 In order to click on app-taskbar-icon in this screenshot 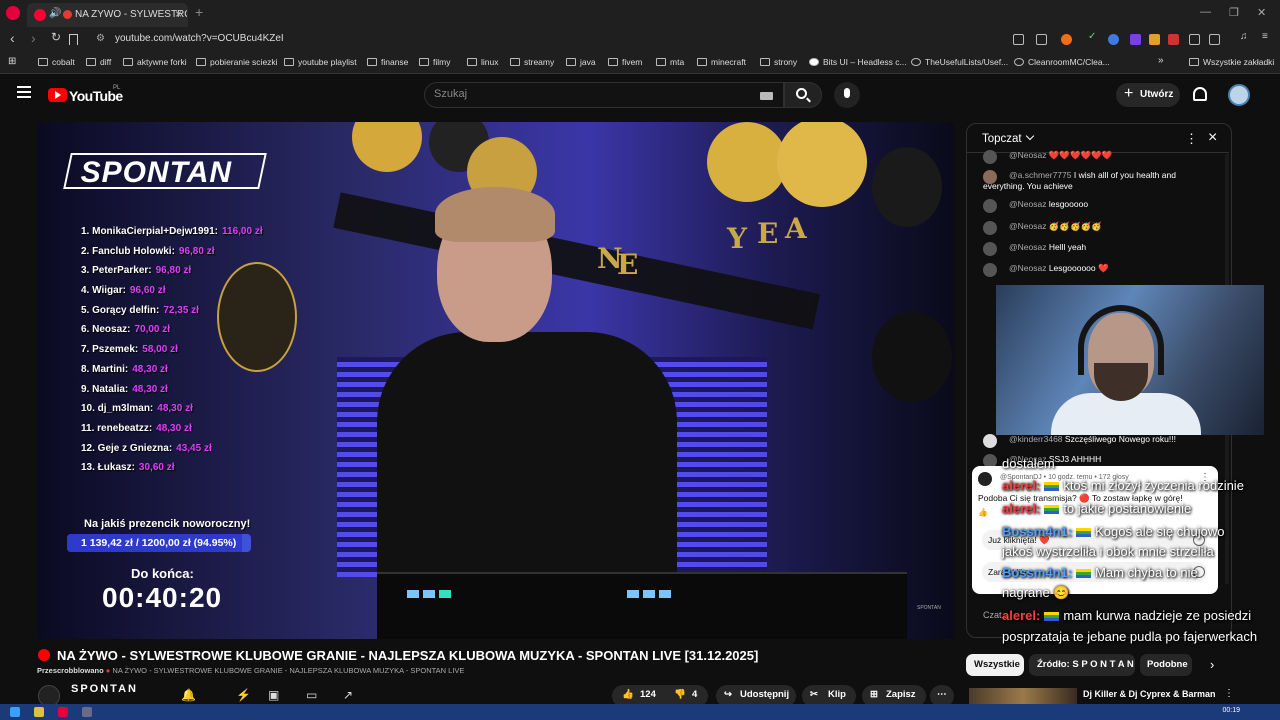, I will do `click(87, 712)`.